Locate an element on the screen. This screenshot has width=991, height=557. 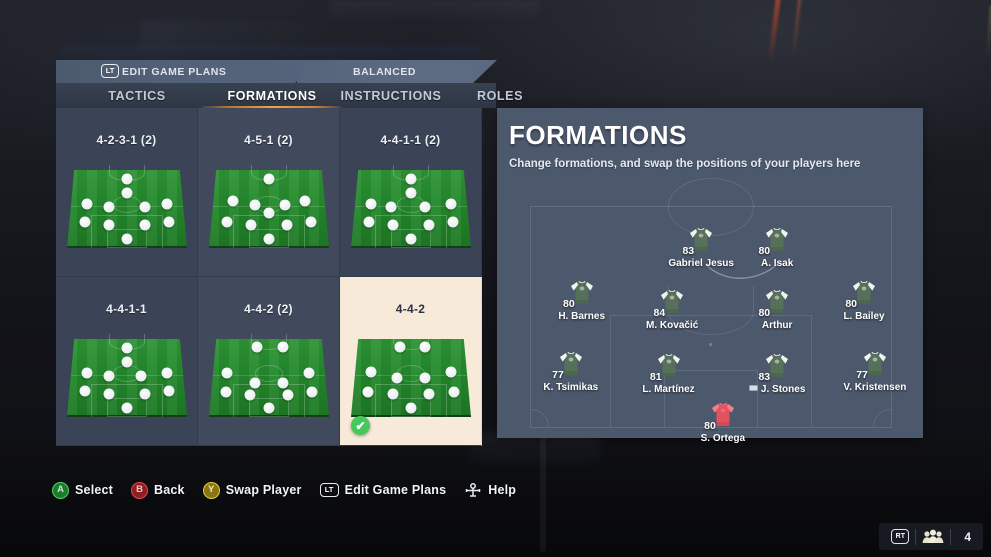
rt-button-segment: RT is located at coordinates (900, 536).